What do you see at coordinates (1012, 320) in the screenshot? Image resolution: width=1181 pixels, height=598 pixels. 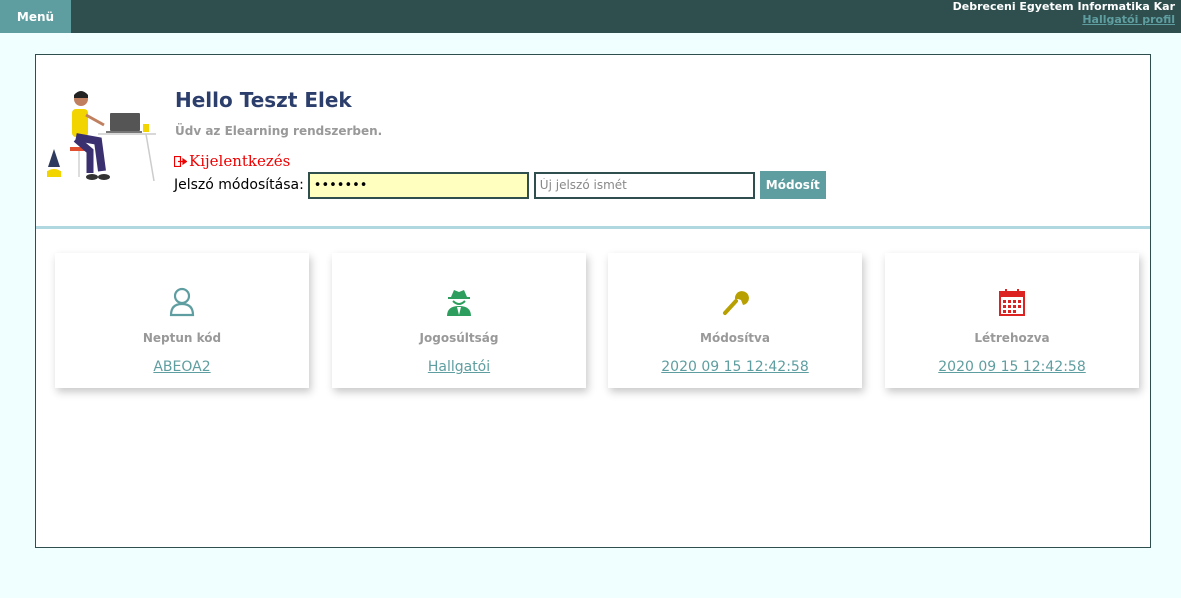 I see `card-created: Létrehozva 2020 09 15 12:42:58` at bounding box center [1012, 320].